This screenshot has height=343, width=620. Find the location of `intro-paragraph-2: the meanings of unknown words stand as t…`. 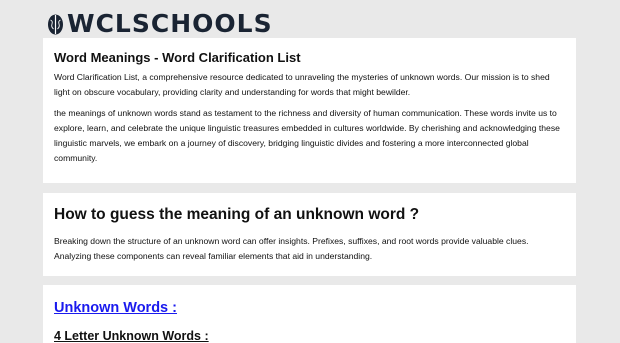

intro-paragraph-2: the meanings of unknown words stand as t… is located at coordinates (307, 135).